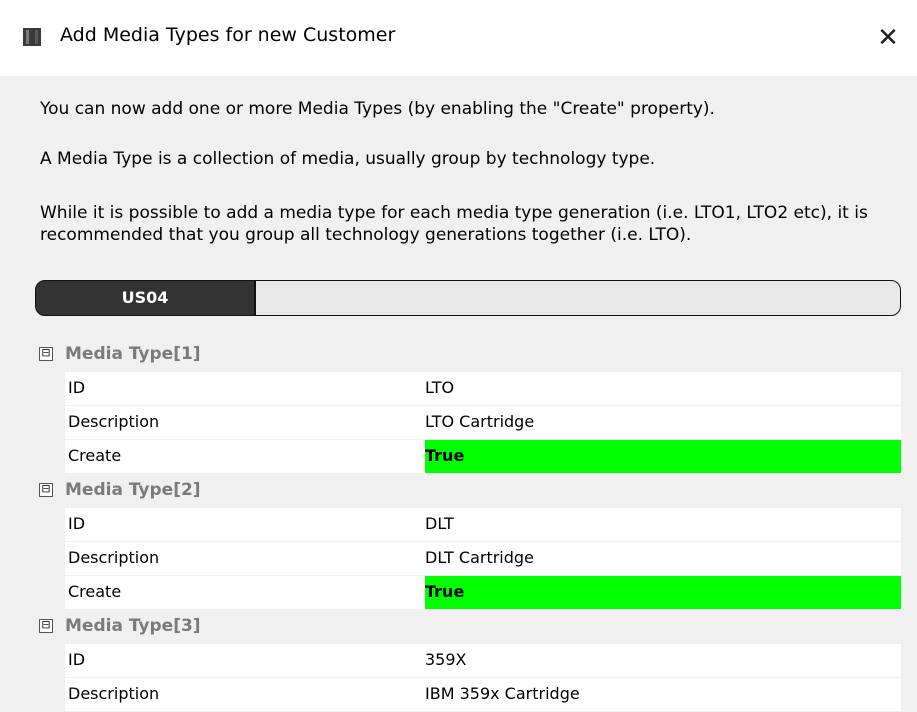 The height and width of the screenshot is (712, 917). What do you see at coordinates (480, 421) in the screenshot?
I see `property-value-text: LTO Cartridge` at bounding box center [480, 421].